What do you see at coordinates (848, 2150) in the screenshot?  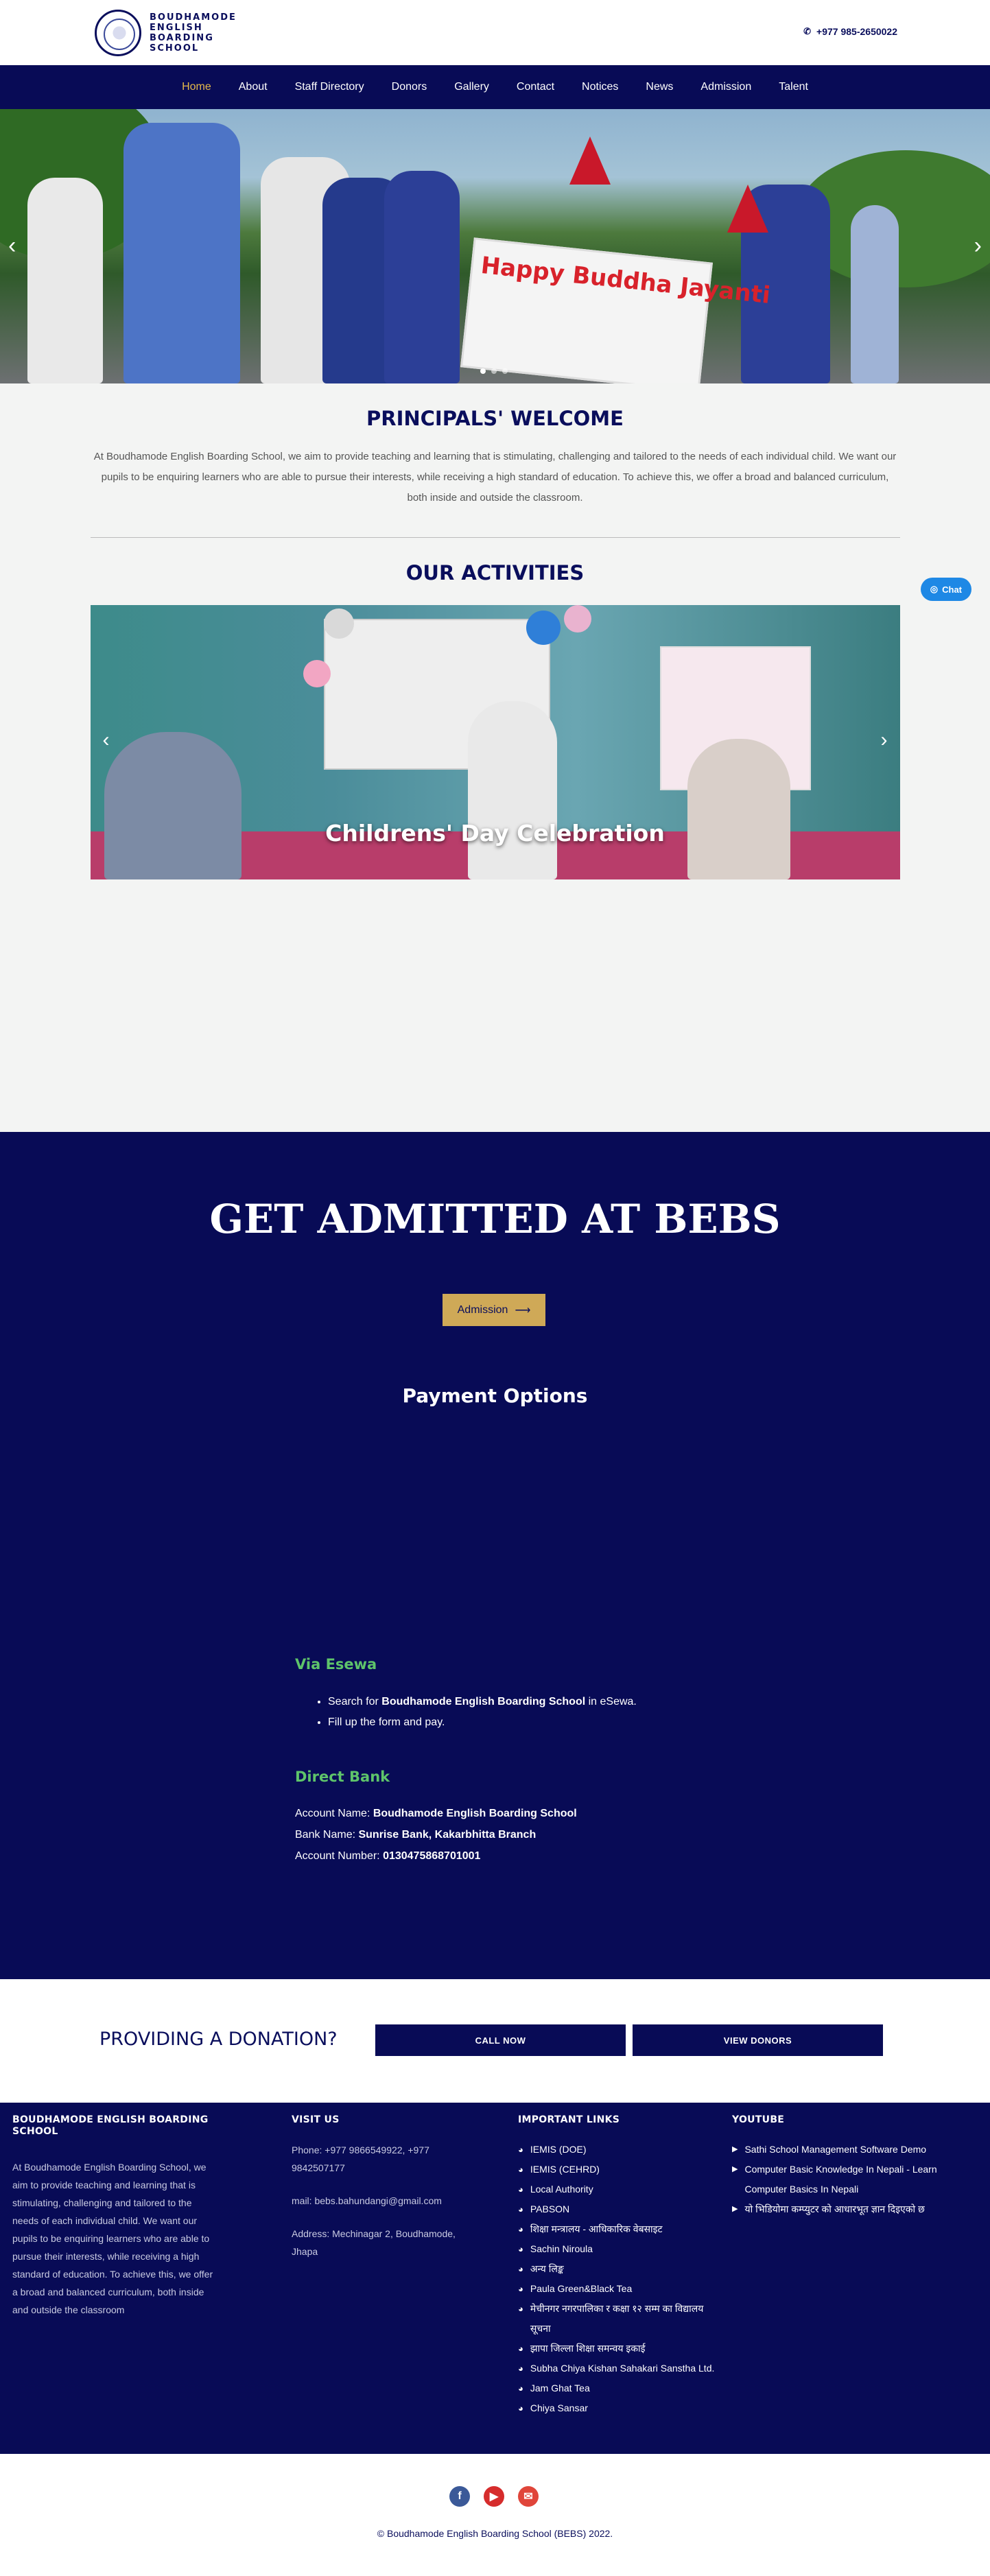 I see `youtube-link: ▶ Sathi School Management Software Demo` at bounding box center [848, 2150].